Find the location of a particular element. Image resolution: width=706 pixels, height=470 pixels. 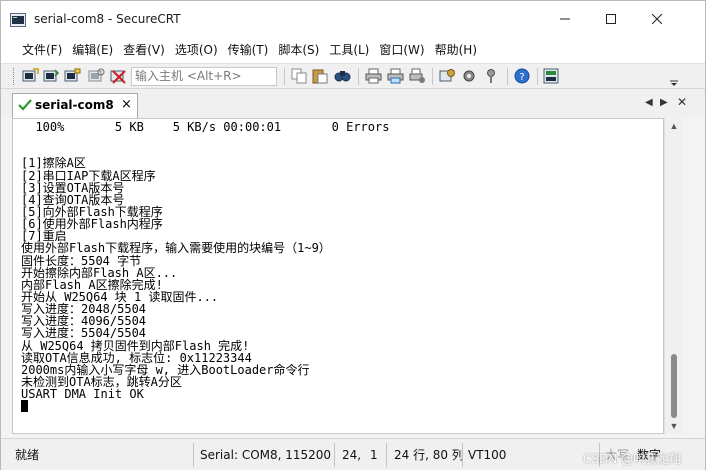

connected-check-icon is located at coordinates (25, 105).